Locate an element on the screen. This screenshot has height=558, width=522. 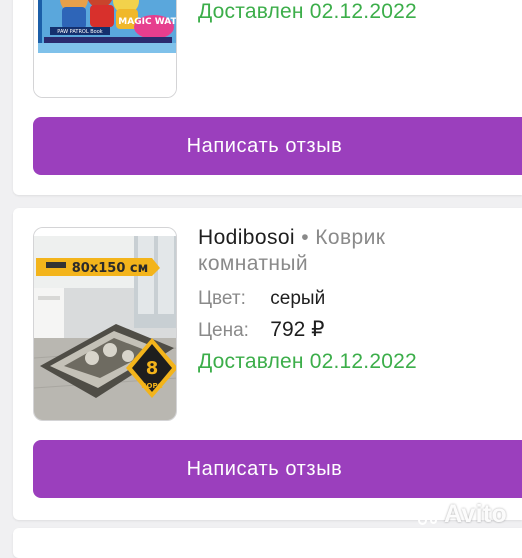
book-caption: PAW PATROL Book is located at coordinates (79, 32).